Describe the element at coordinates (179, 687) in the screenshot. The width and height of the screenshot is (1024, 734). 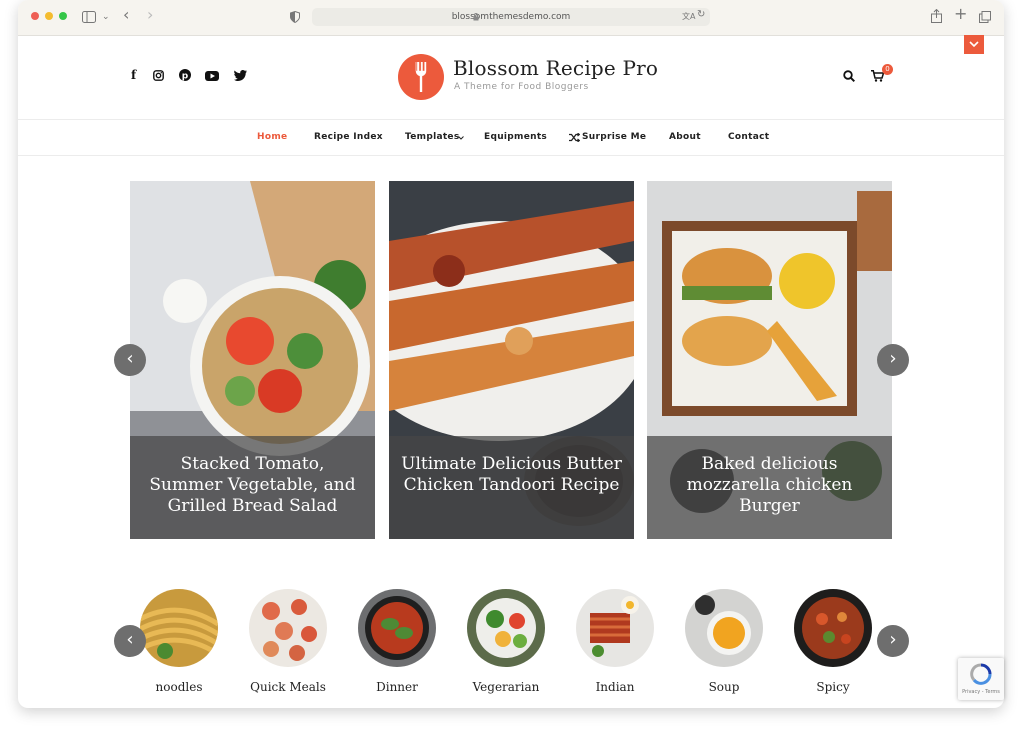
I see `category-label: noodles` at that location.